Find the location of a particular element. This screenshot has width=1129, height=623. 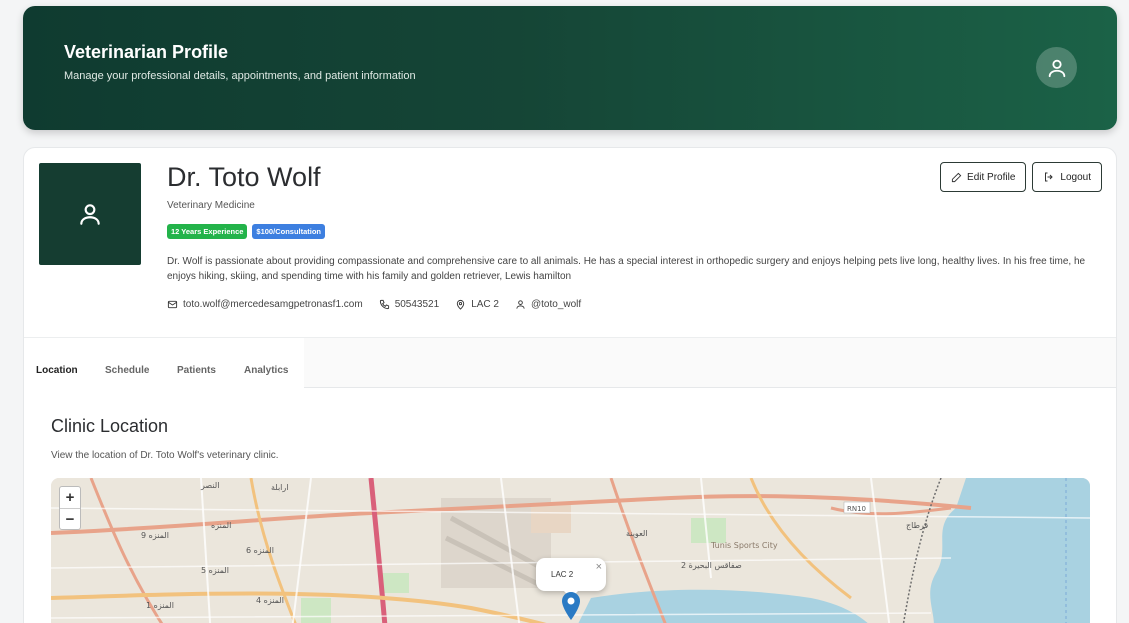

svg-text: ارابلة is located at coordinates (279, 487).